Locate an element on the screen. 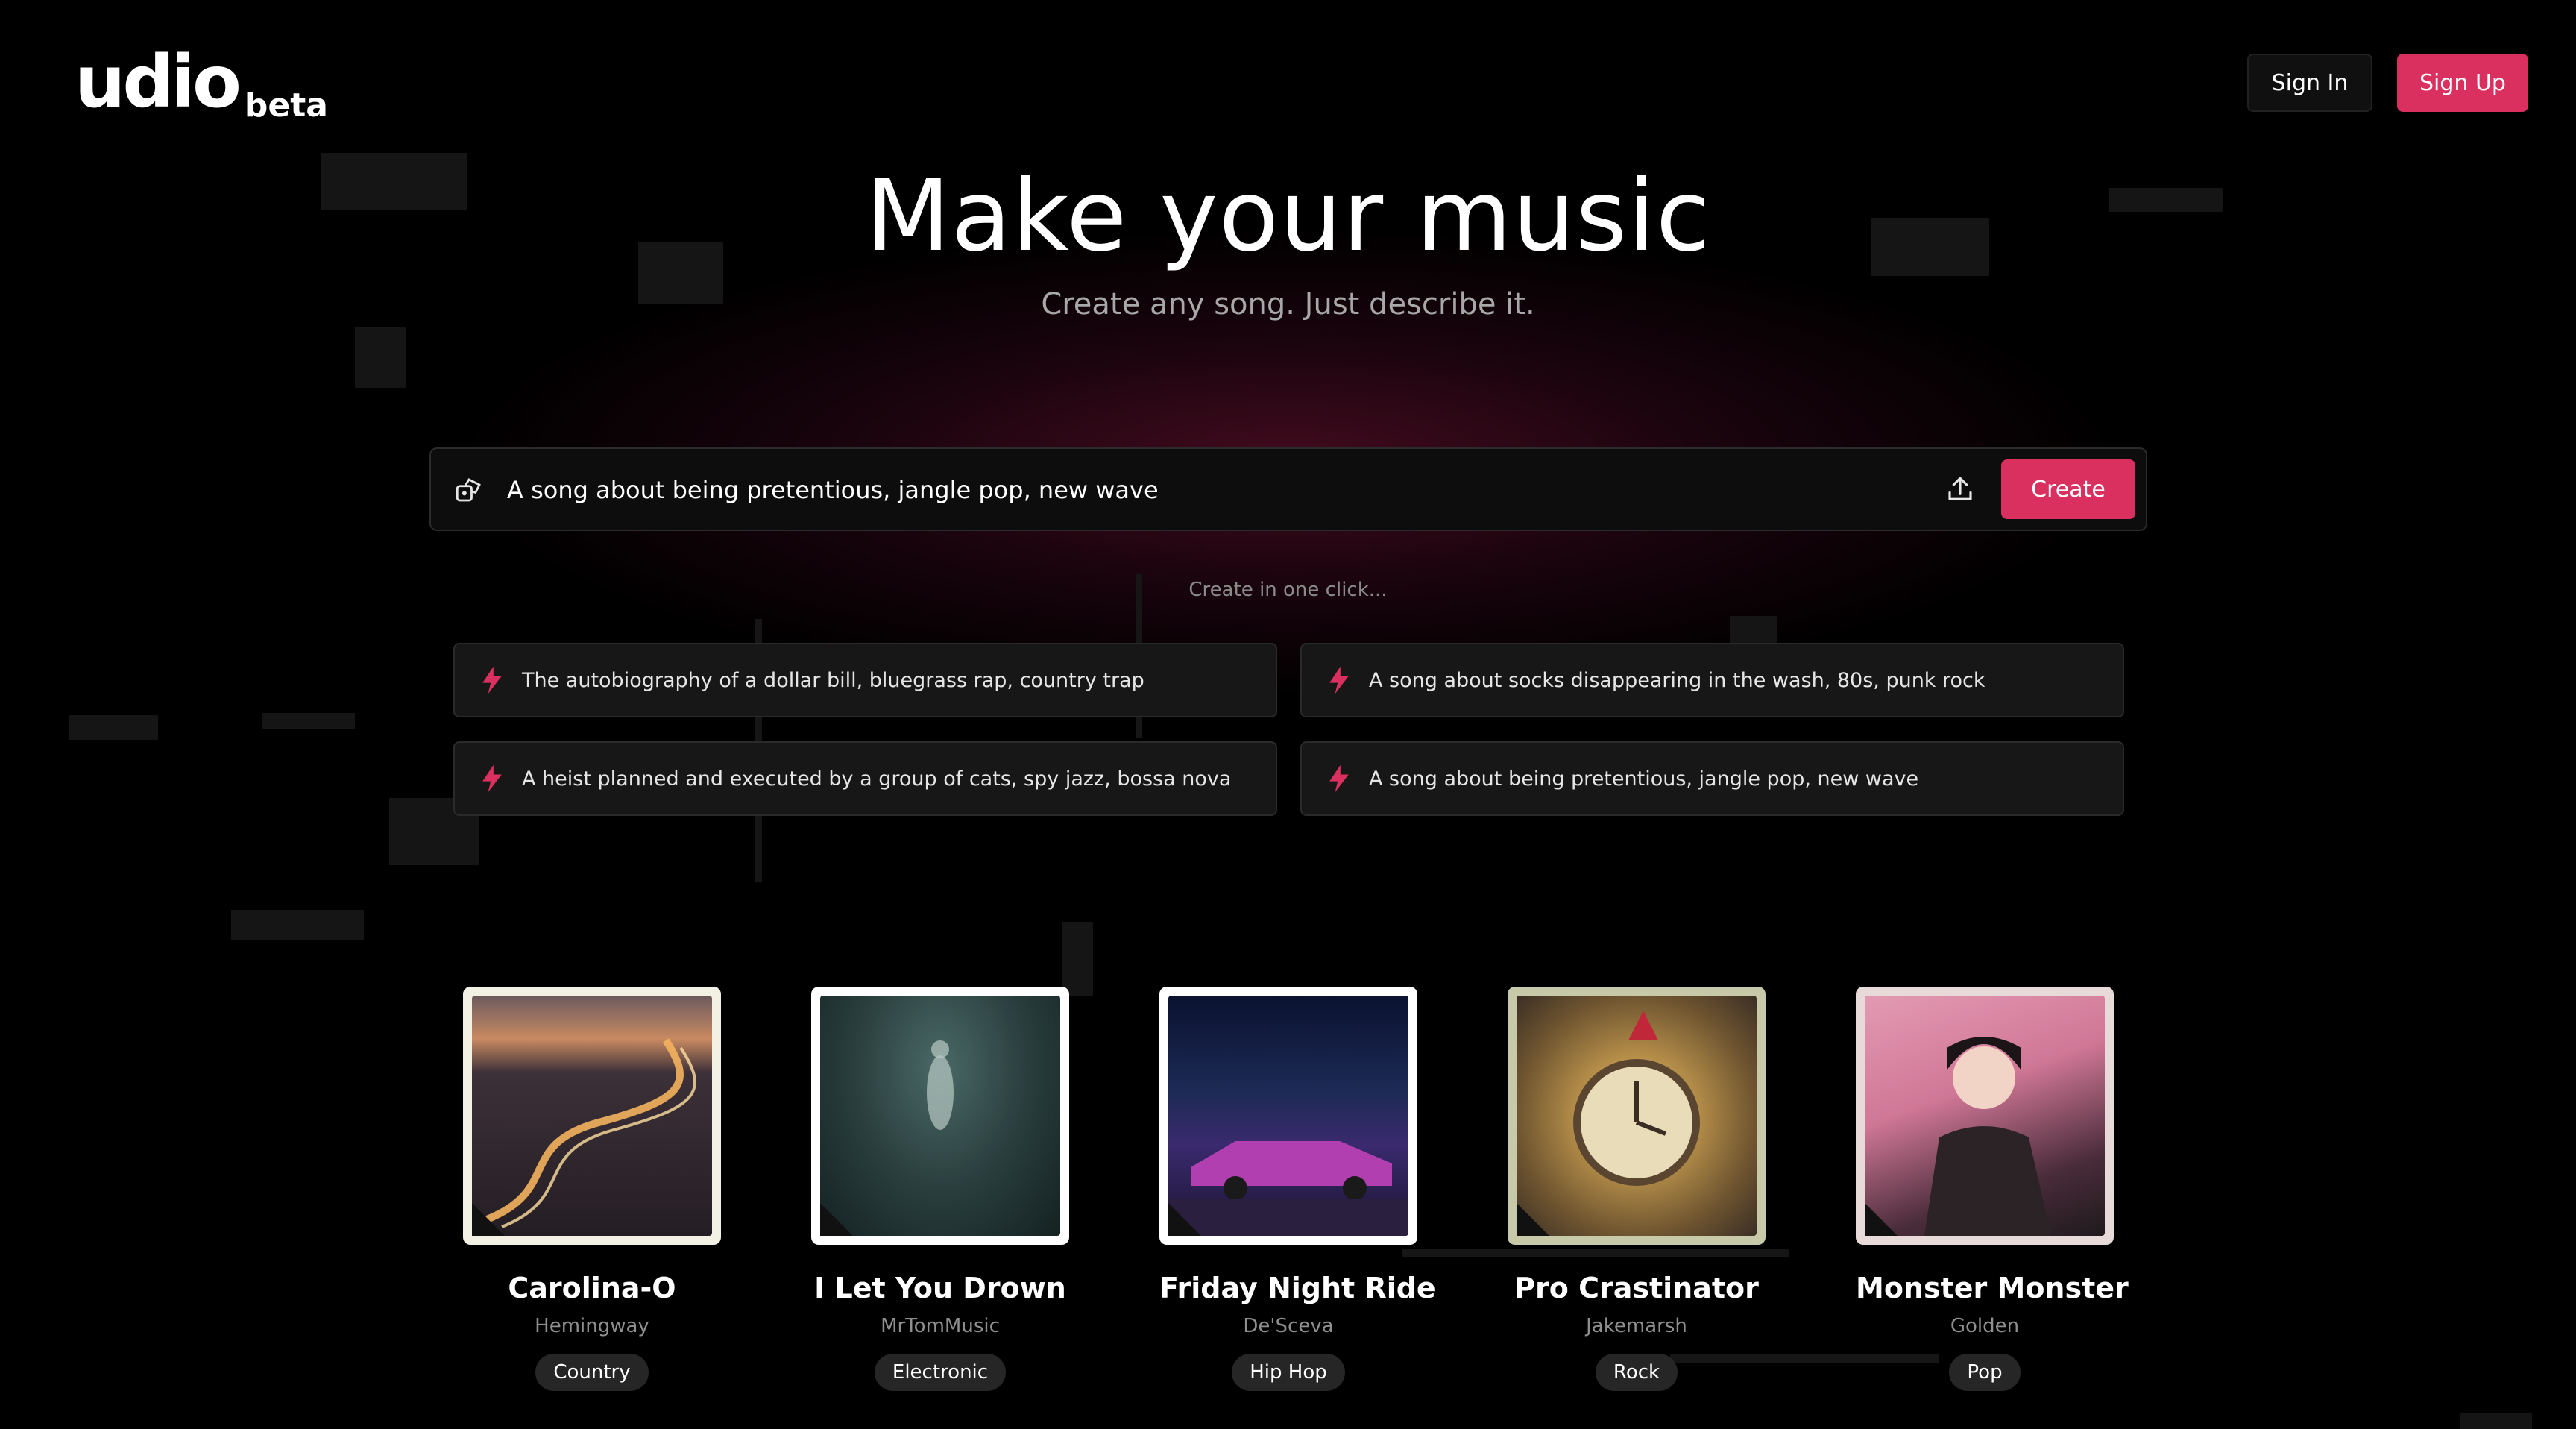  song-card: Friday Night Ride De'Sceva Hip Hop is located at coordinates (1297, 1189).